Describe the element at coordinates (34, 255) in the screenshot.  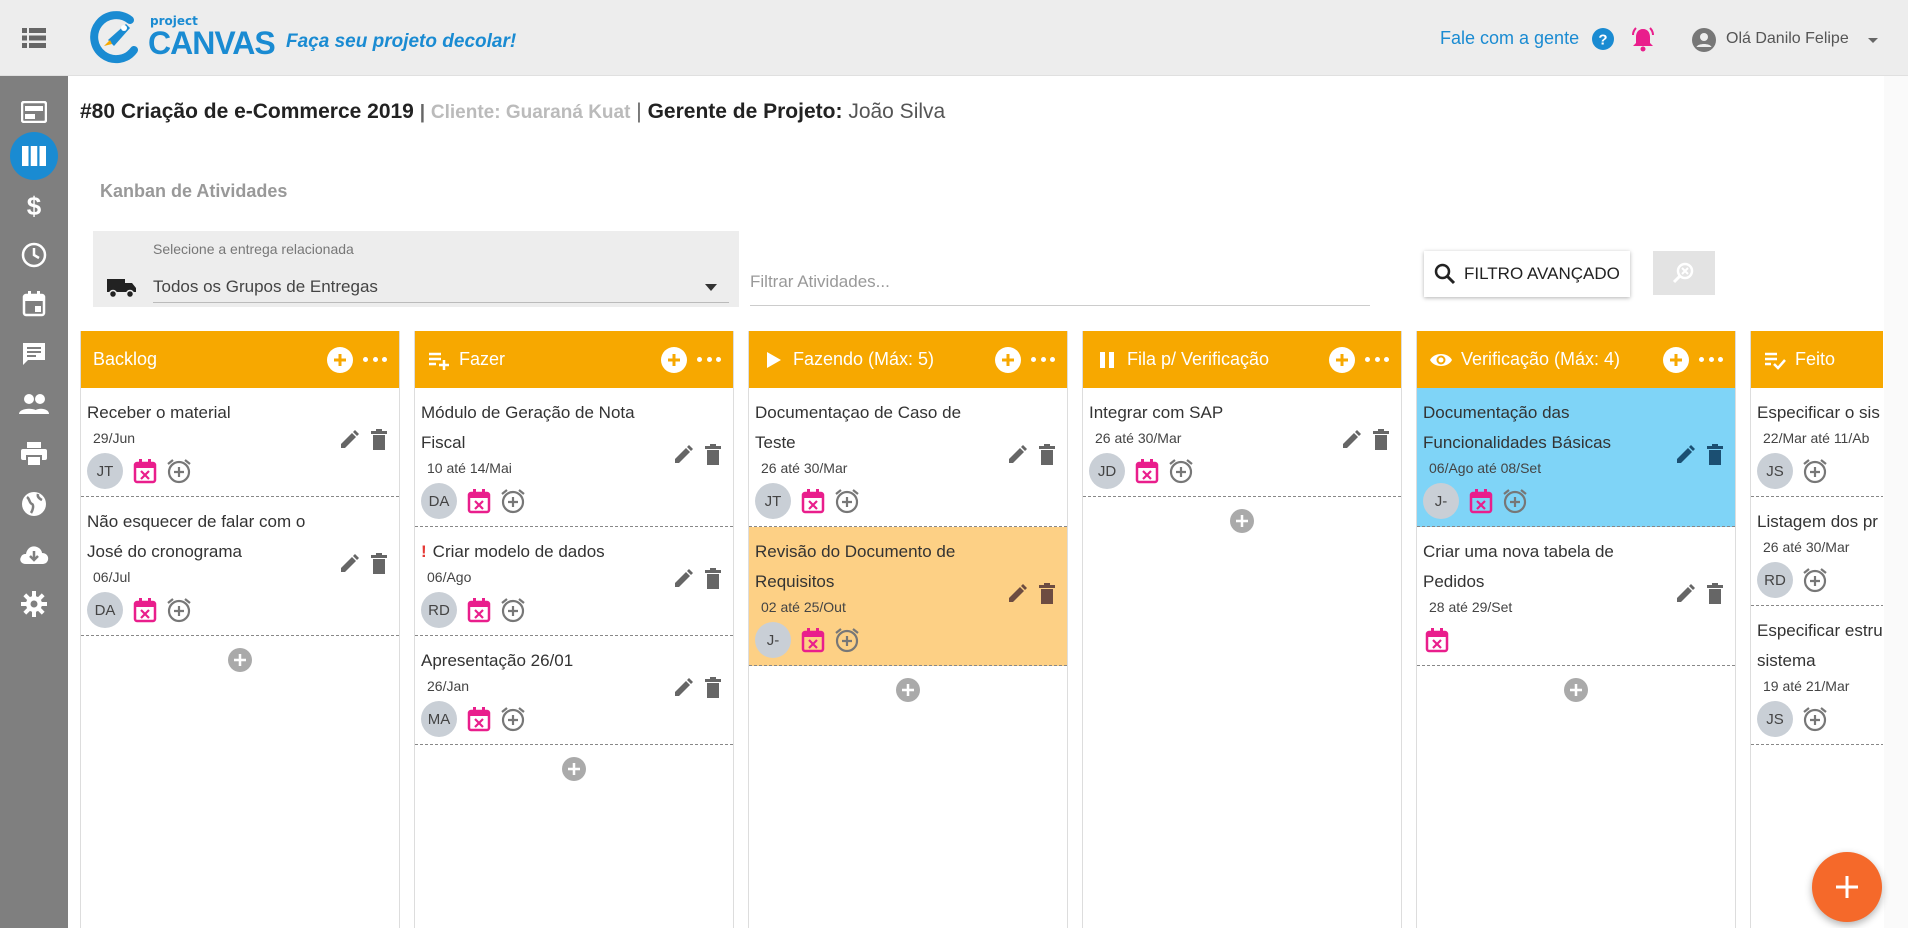
I see `sidebar-item-time` at that location.